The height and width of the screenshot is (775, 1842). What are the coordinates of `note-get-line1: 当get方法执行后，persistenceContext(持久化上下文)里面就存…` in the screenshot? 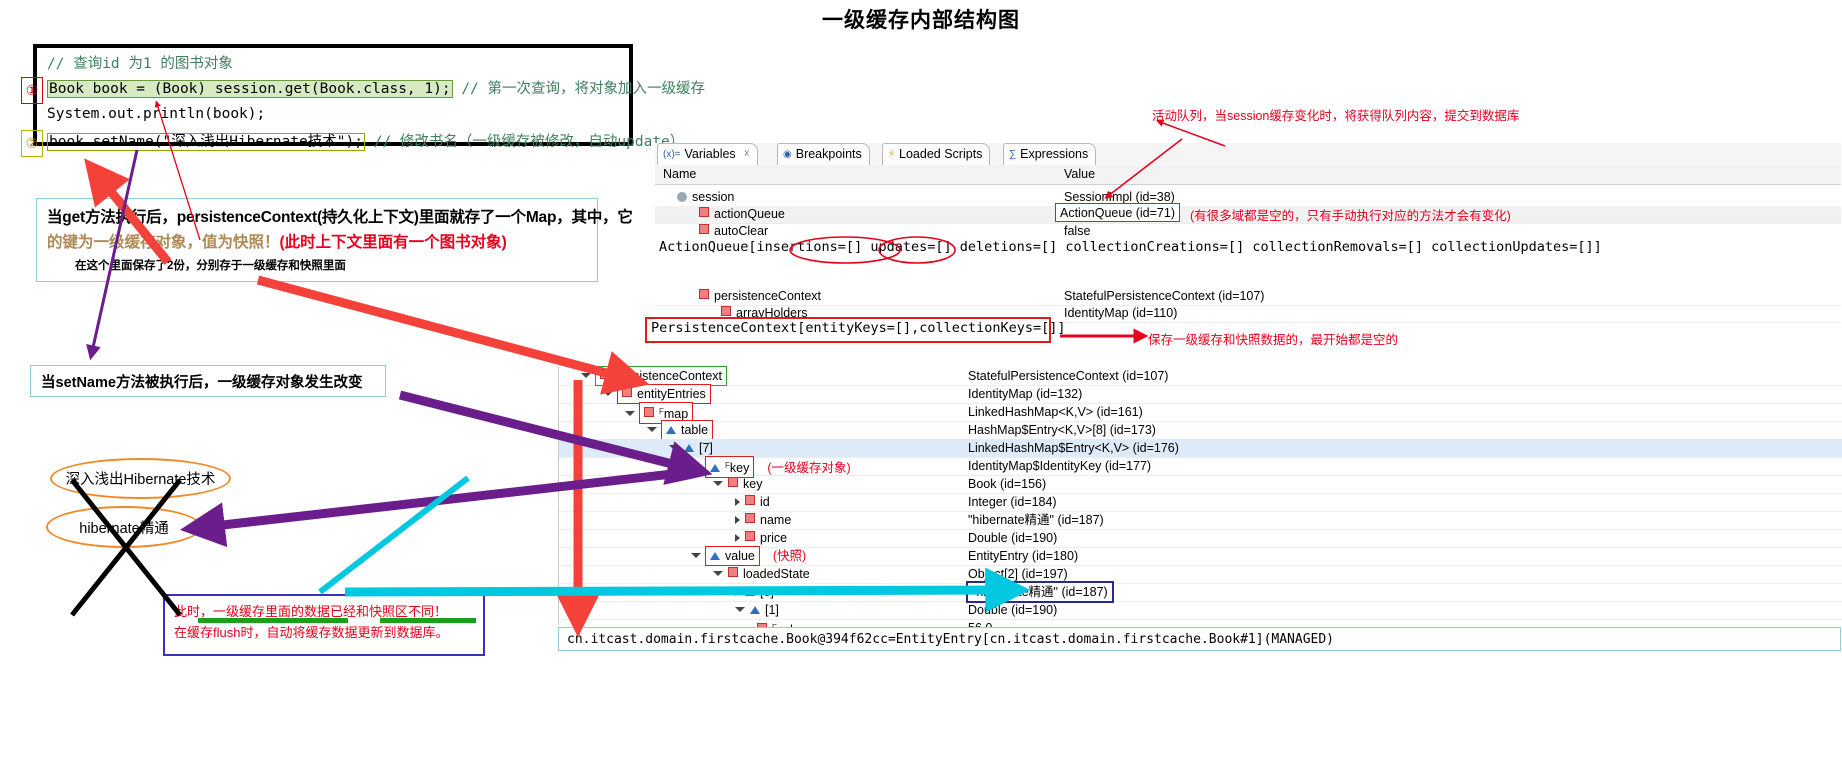 It's located at (340, 217).